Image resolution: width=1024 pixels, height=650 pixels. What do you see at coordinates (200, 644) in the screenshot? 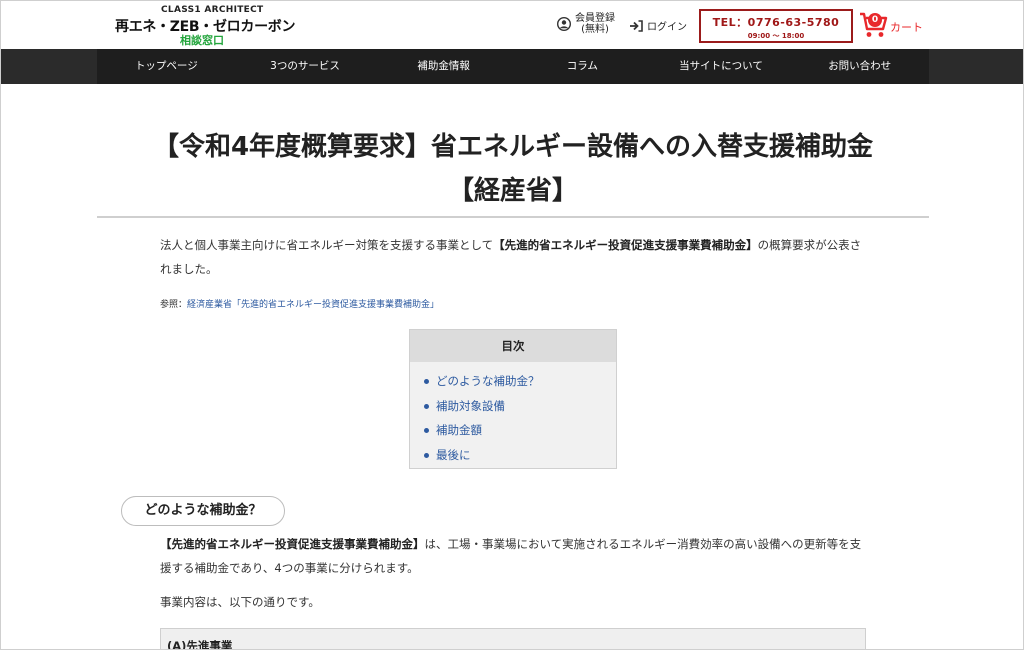
I see `business-a-heading: (A)先進事業` at bounding box center [200, 644].